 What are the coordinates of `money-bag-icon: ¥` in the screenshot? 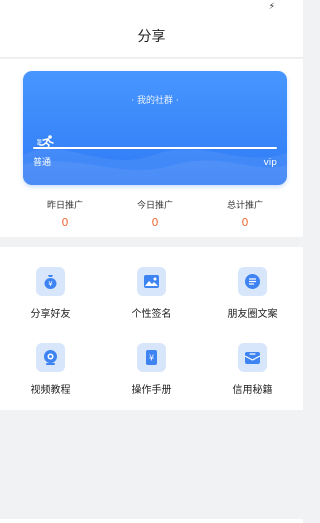 It's located at (50, 281).